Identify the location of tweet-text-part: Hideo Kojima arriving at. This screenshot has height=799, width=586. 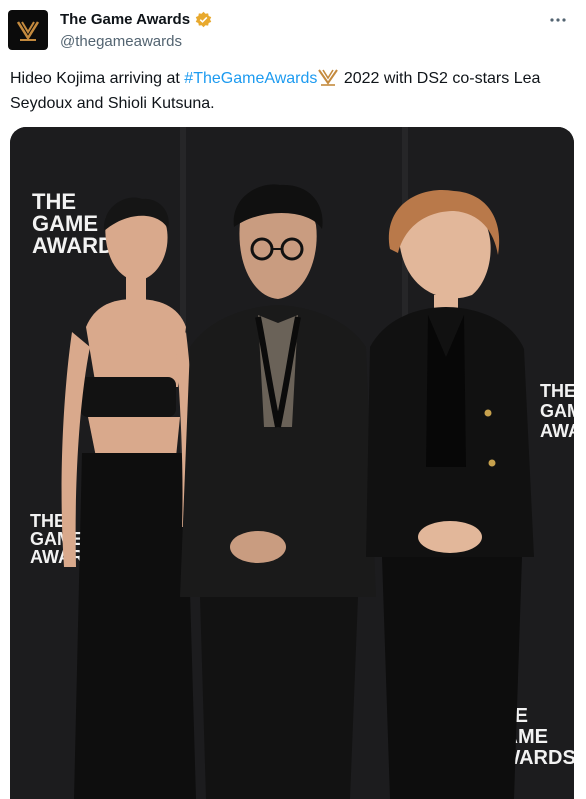
(97, 78).